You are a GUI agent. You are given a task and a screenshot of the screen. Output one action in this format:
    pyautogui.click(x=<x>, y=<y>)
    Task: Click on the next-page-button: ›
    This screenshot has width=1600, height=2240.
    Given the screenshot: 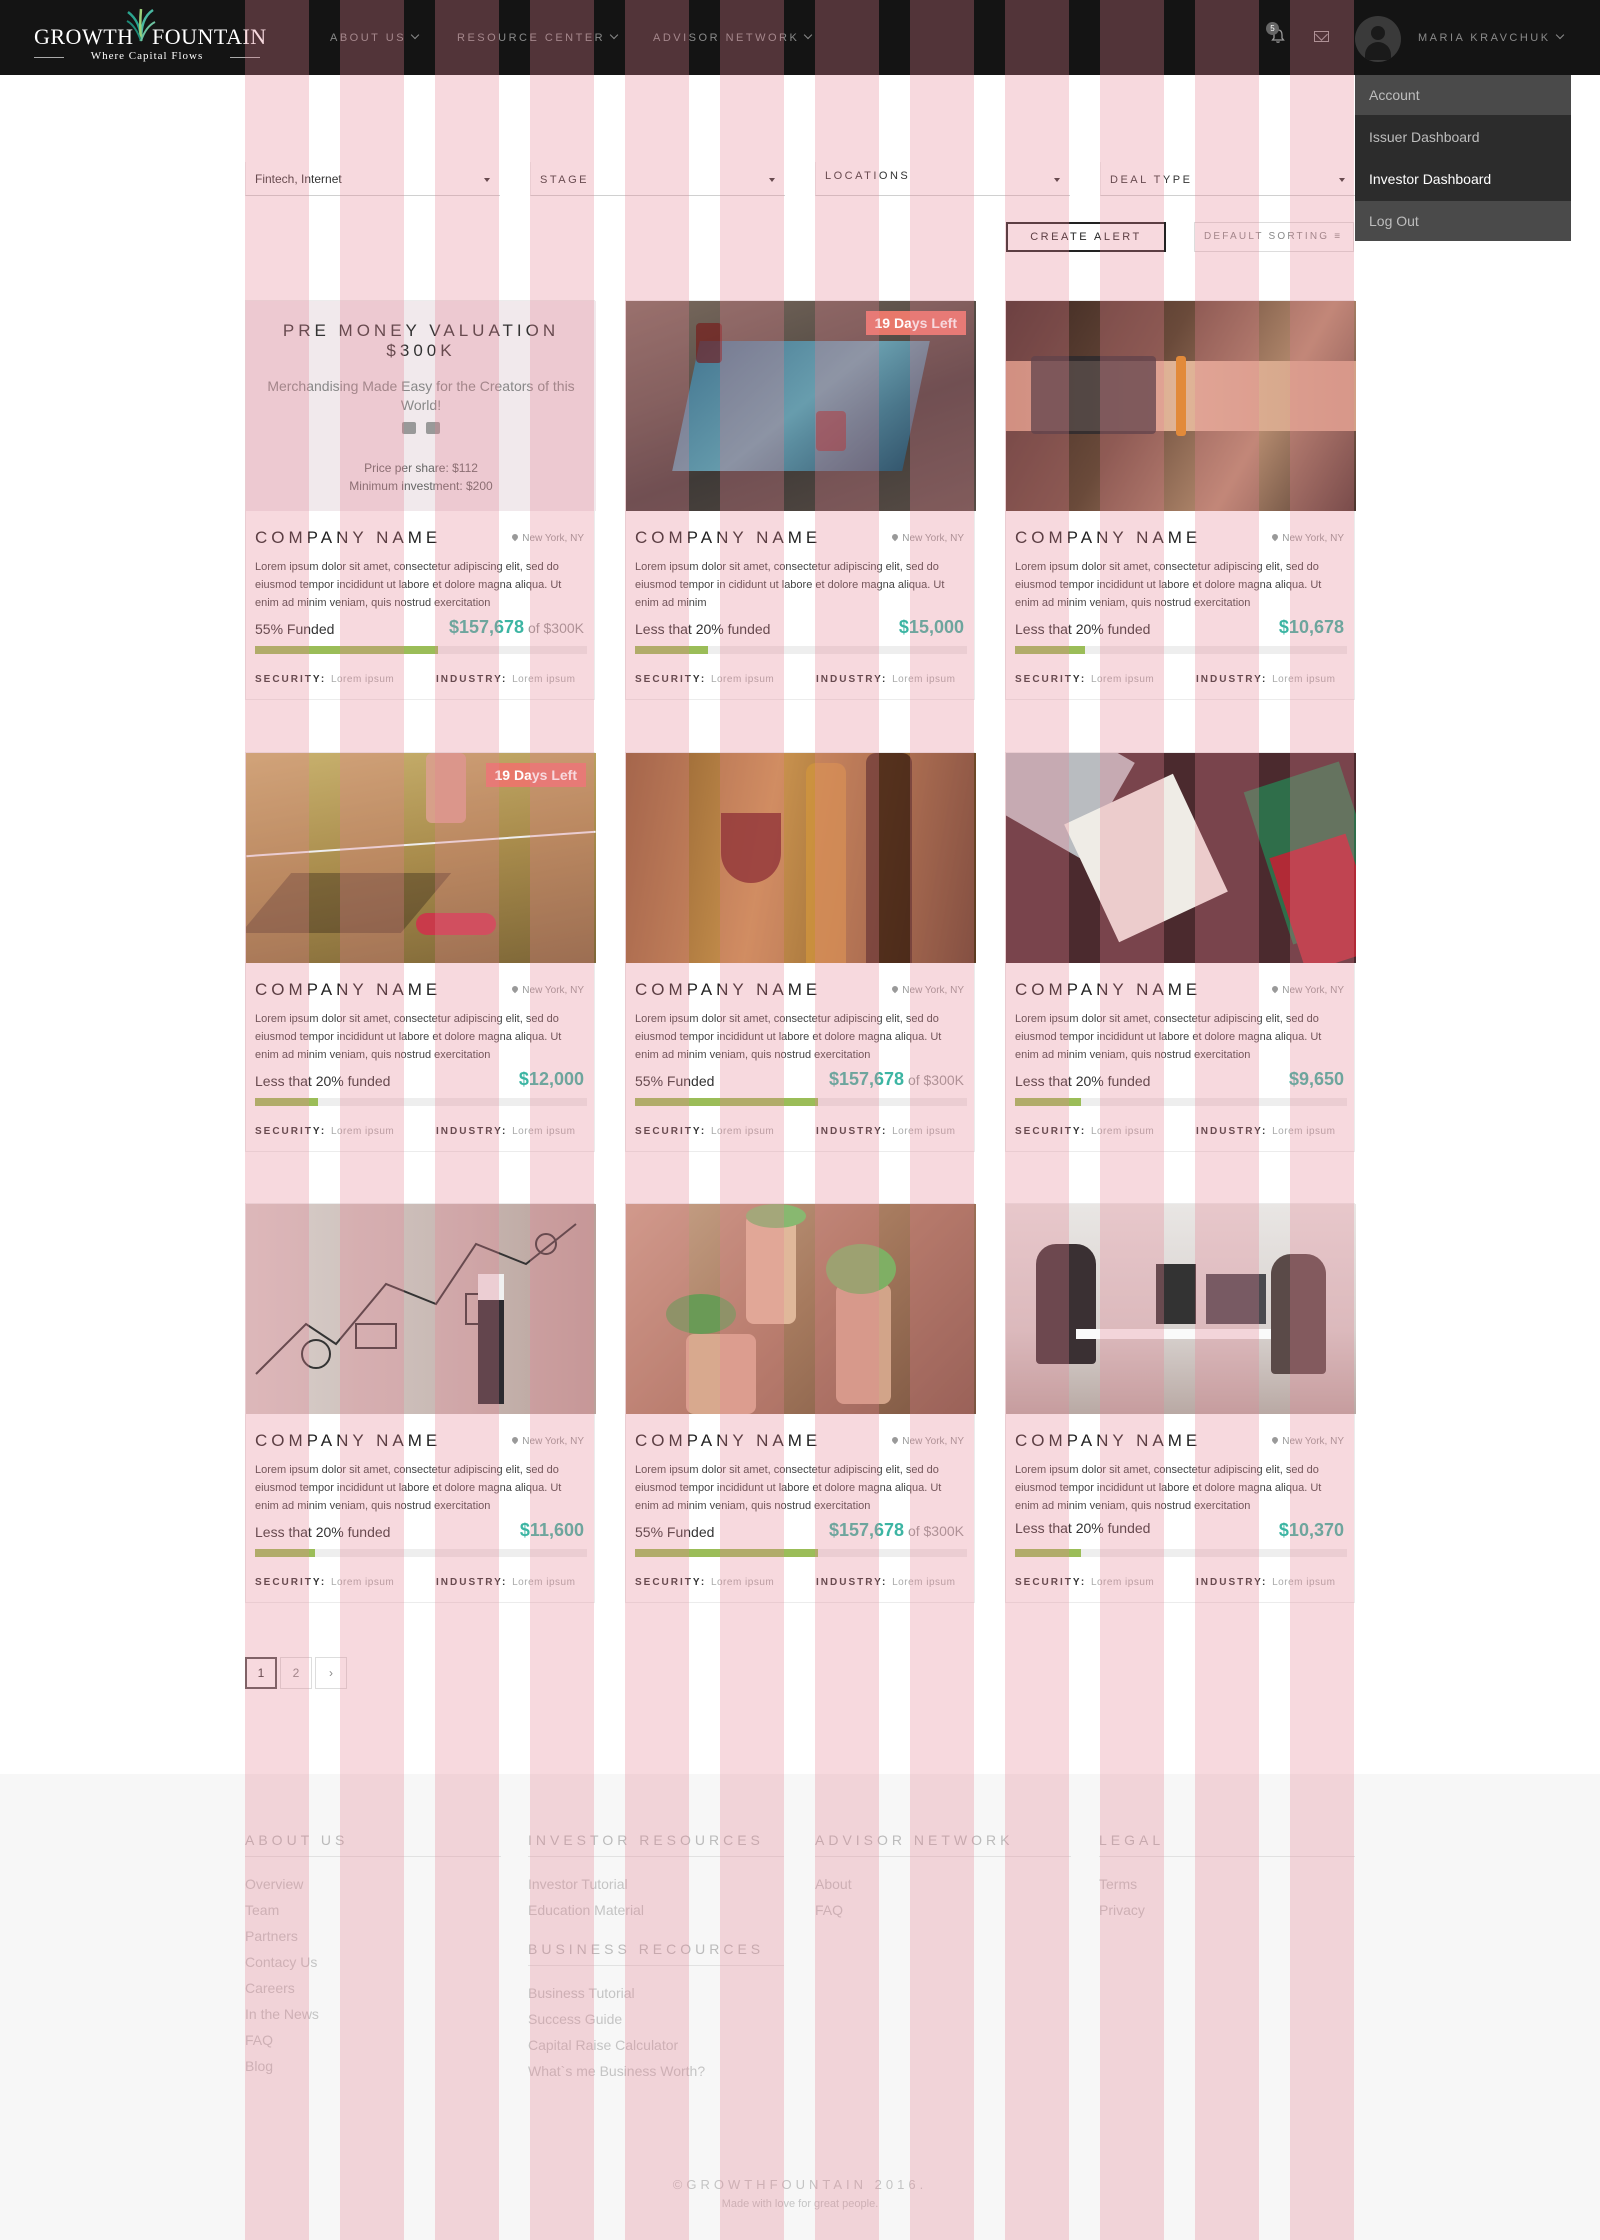 What is the action you would take?
    pyautogui.click(x=331, y=1673)
    